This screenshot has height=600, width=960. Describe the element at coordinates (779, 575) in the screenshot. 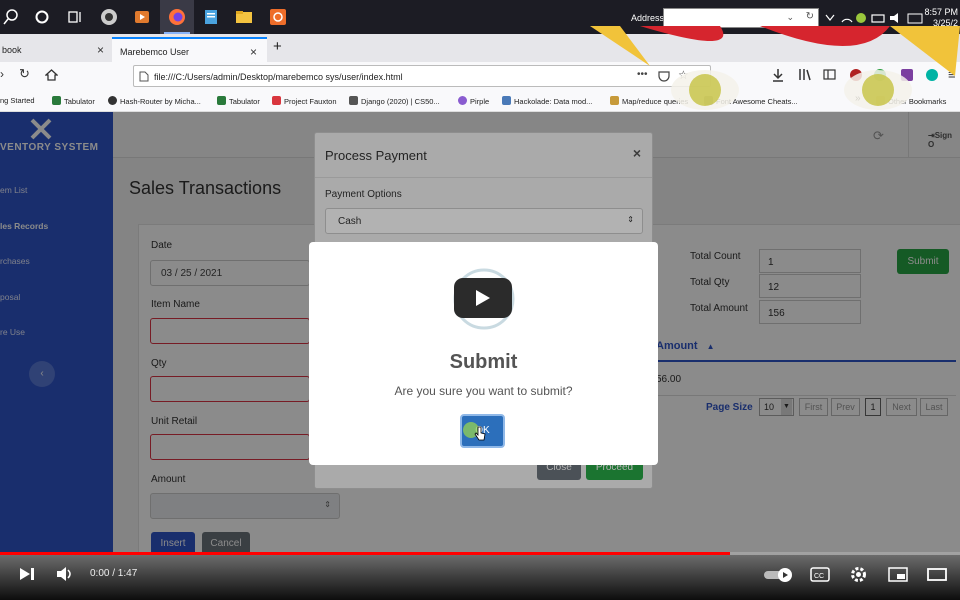

I see `autoplay-toggle` at that location.